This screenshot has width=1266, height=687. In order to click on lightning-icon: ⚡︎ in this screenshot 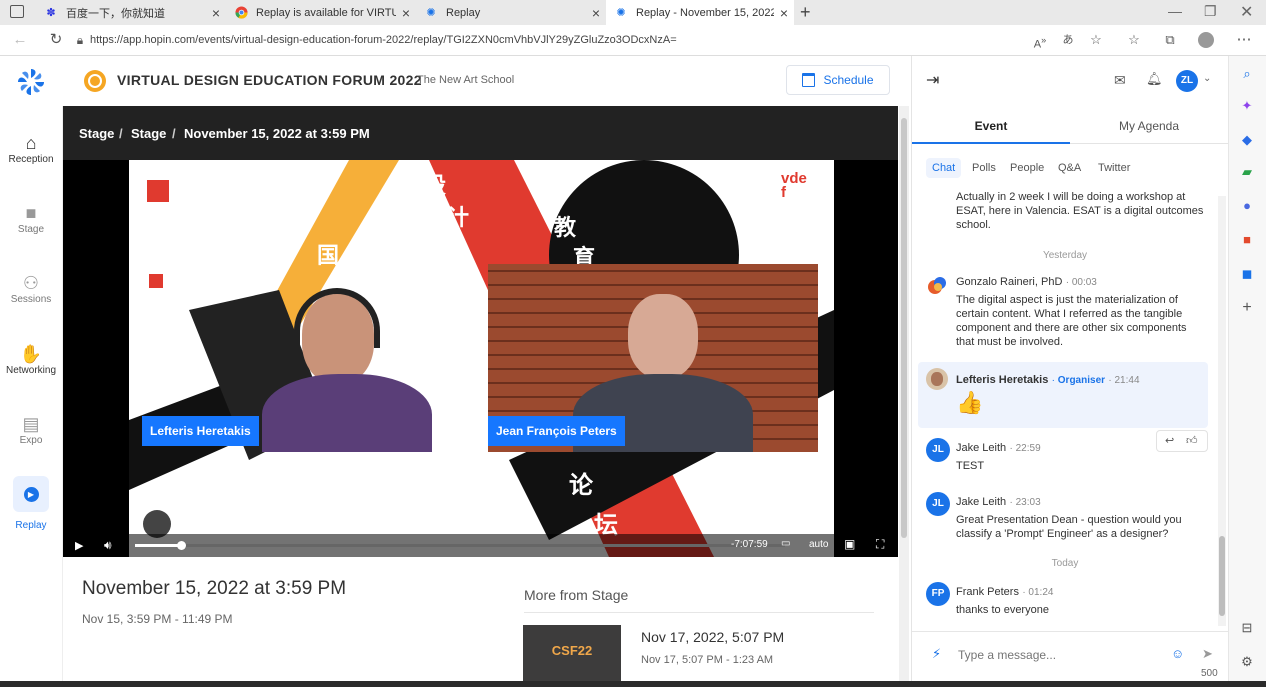, I will do `click(936, 654)`.